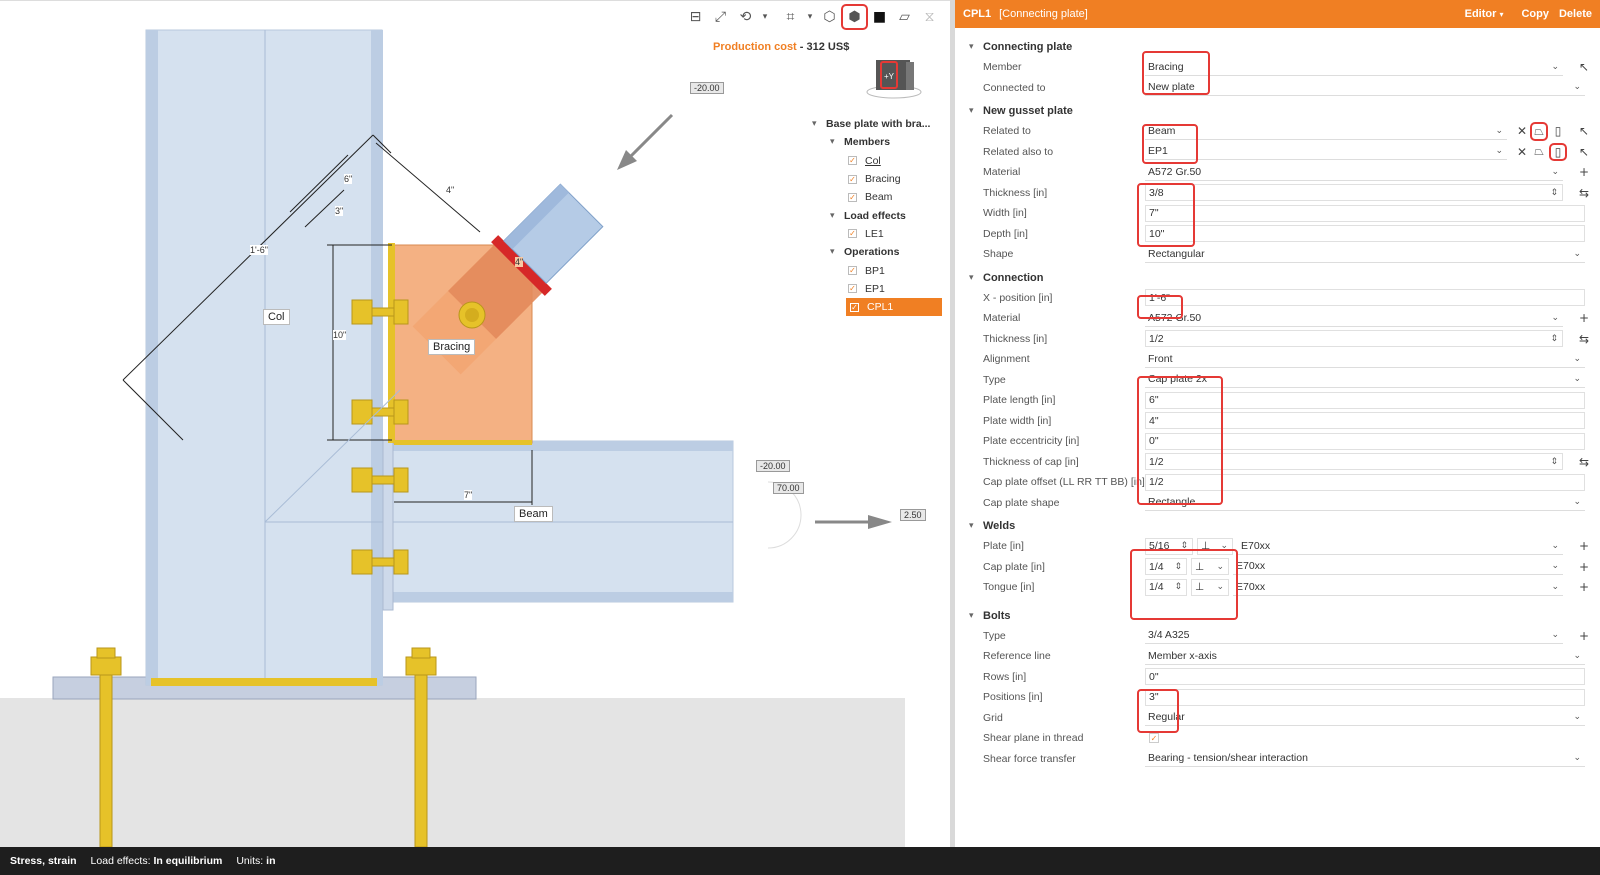 This screenshot has height=875, width=1600. What do you see at coordinates (1354, 636) in the screenshot?
I see `bolt-type-select: 3/4 A325 ⌄` at bounding box center [1354, 636].